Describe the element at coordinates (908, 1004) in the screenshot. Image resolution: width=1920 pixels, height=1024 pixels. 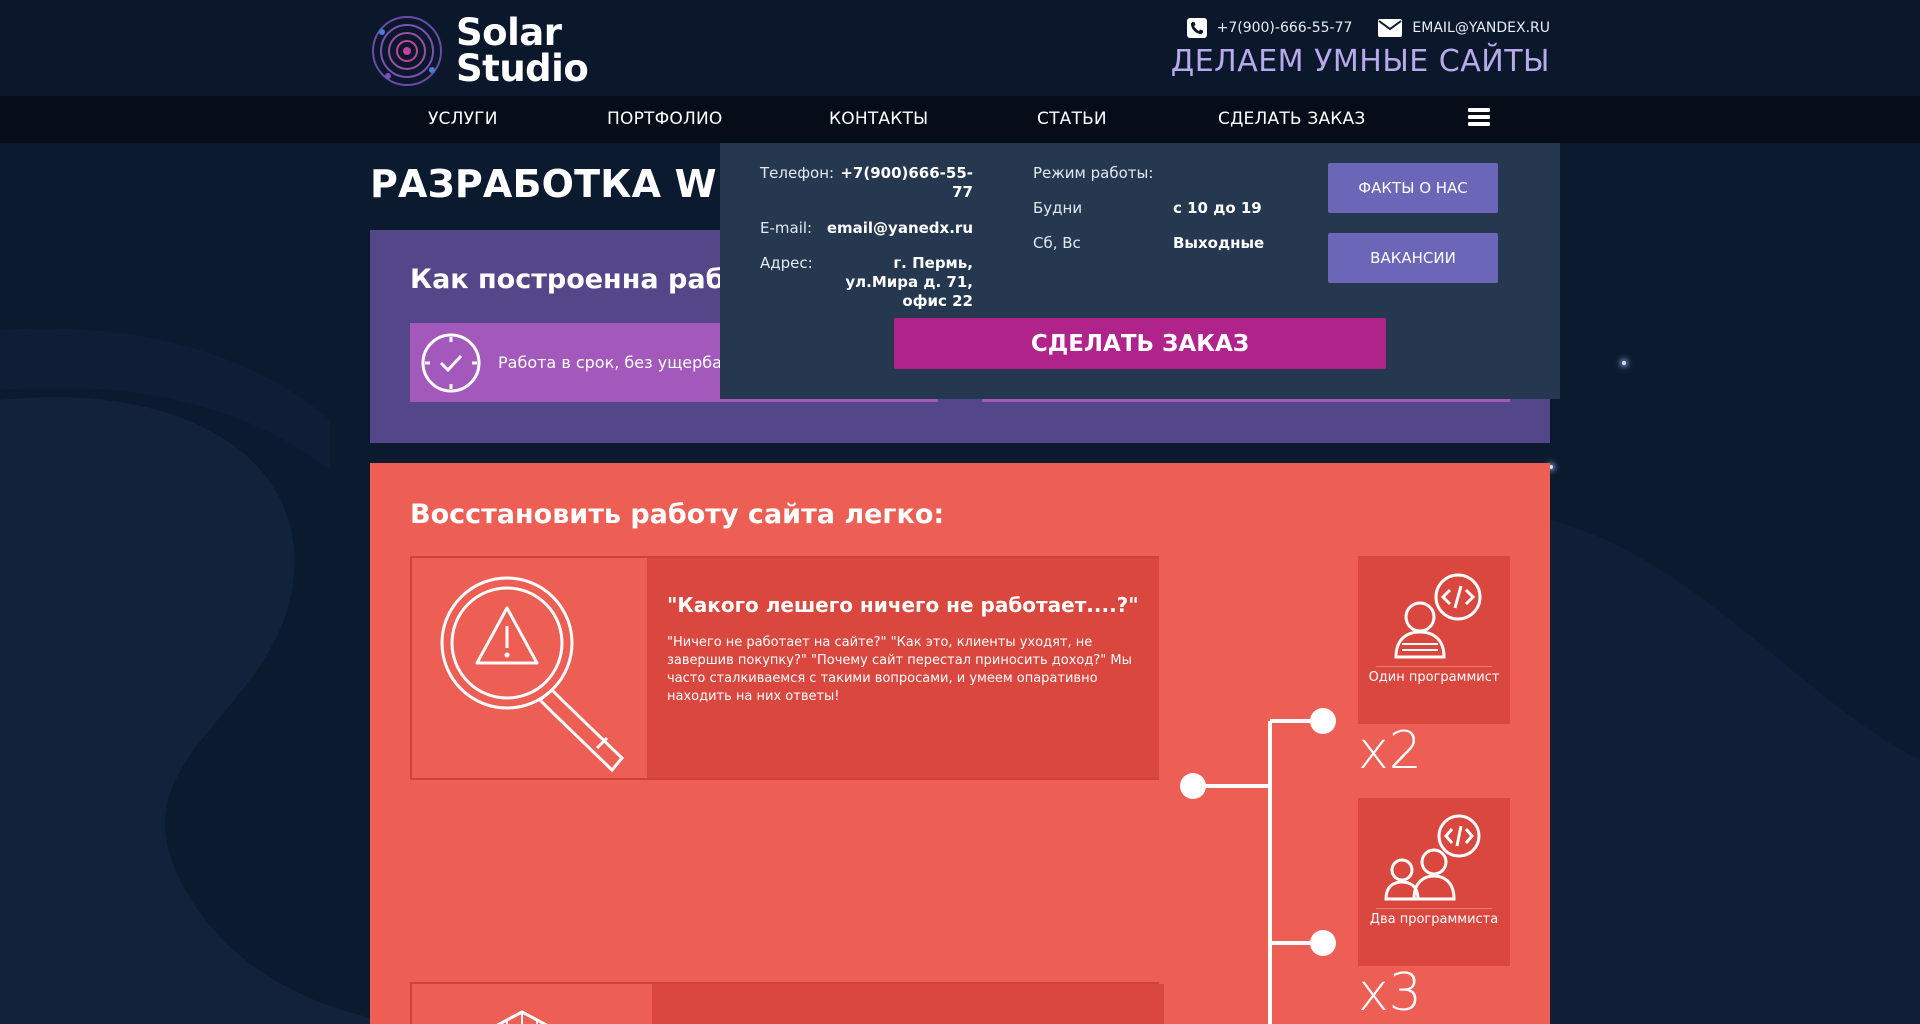
I see `second-card-body` at that location.